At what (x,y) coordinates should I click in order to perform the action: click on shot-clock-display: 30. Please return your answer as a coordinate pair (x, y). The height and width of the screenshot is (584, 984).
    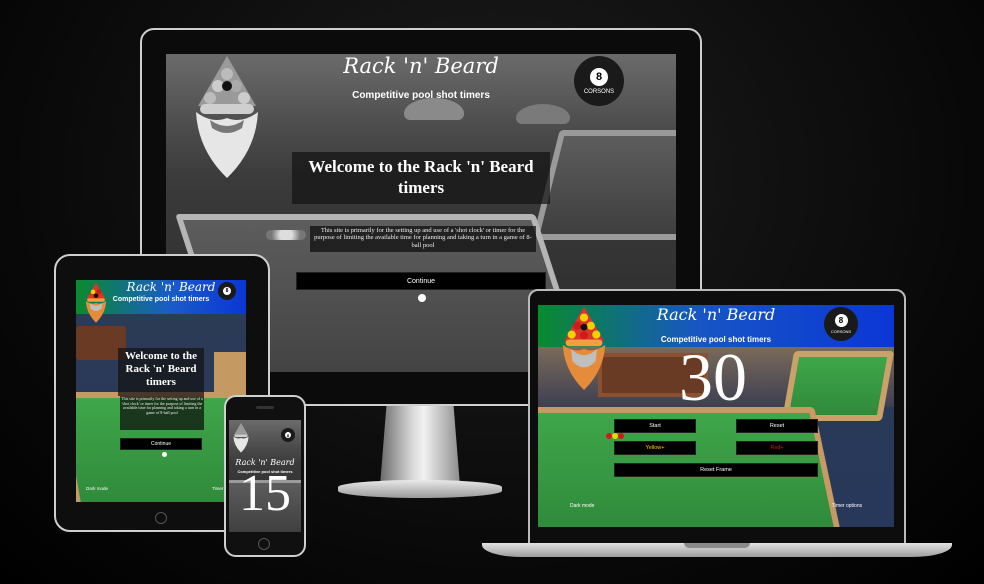
    Looking at the image, I should click on (713, 377).